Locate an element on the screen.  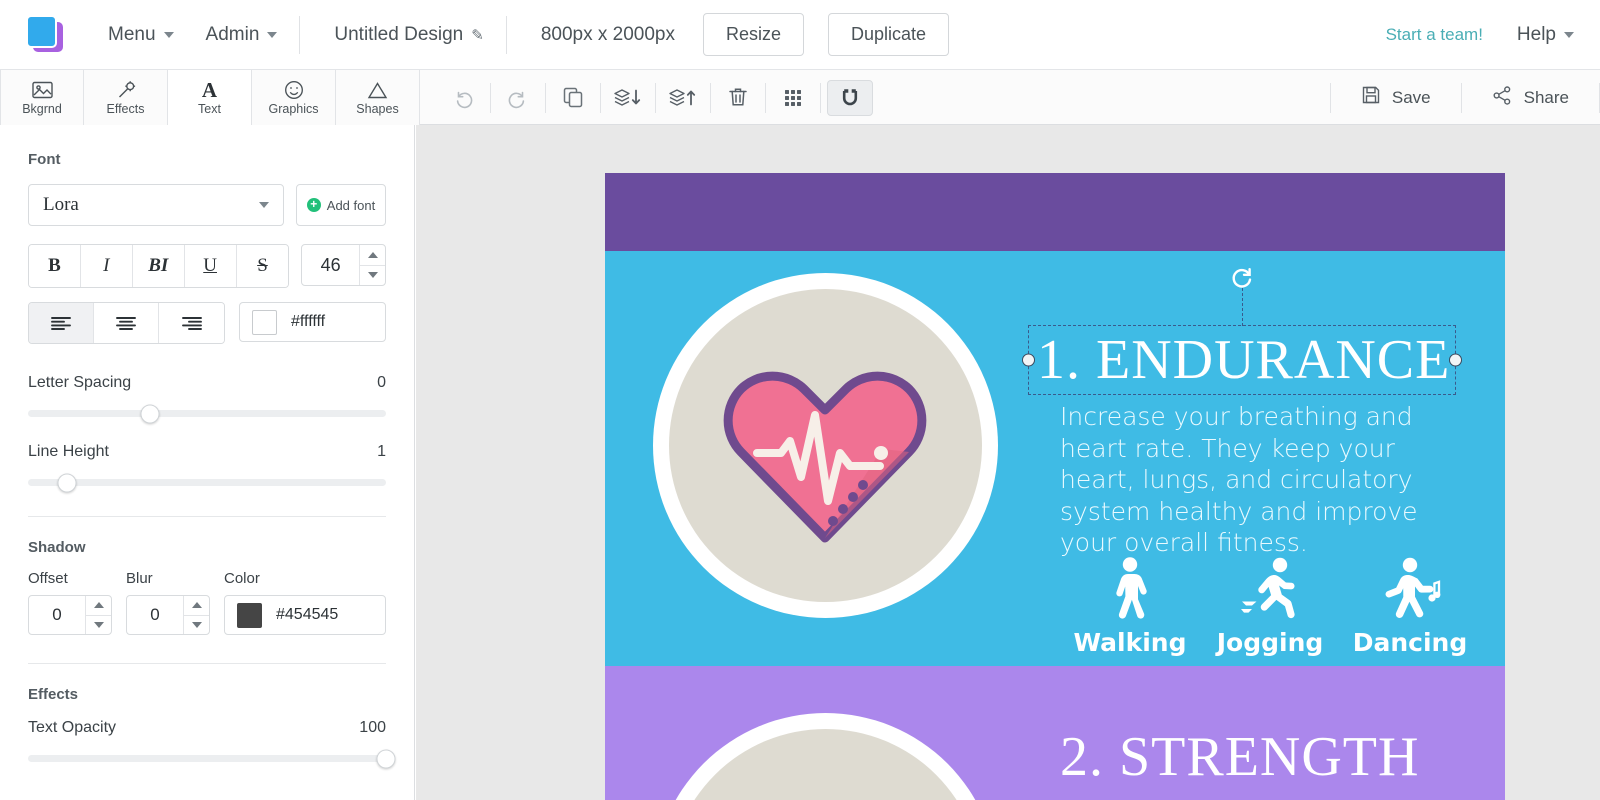
shadow-offset-stepper: 0 is located at coordinates (70, 615).